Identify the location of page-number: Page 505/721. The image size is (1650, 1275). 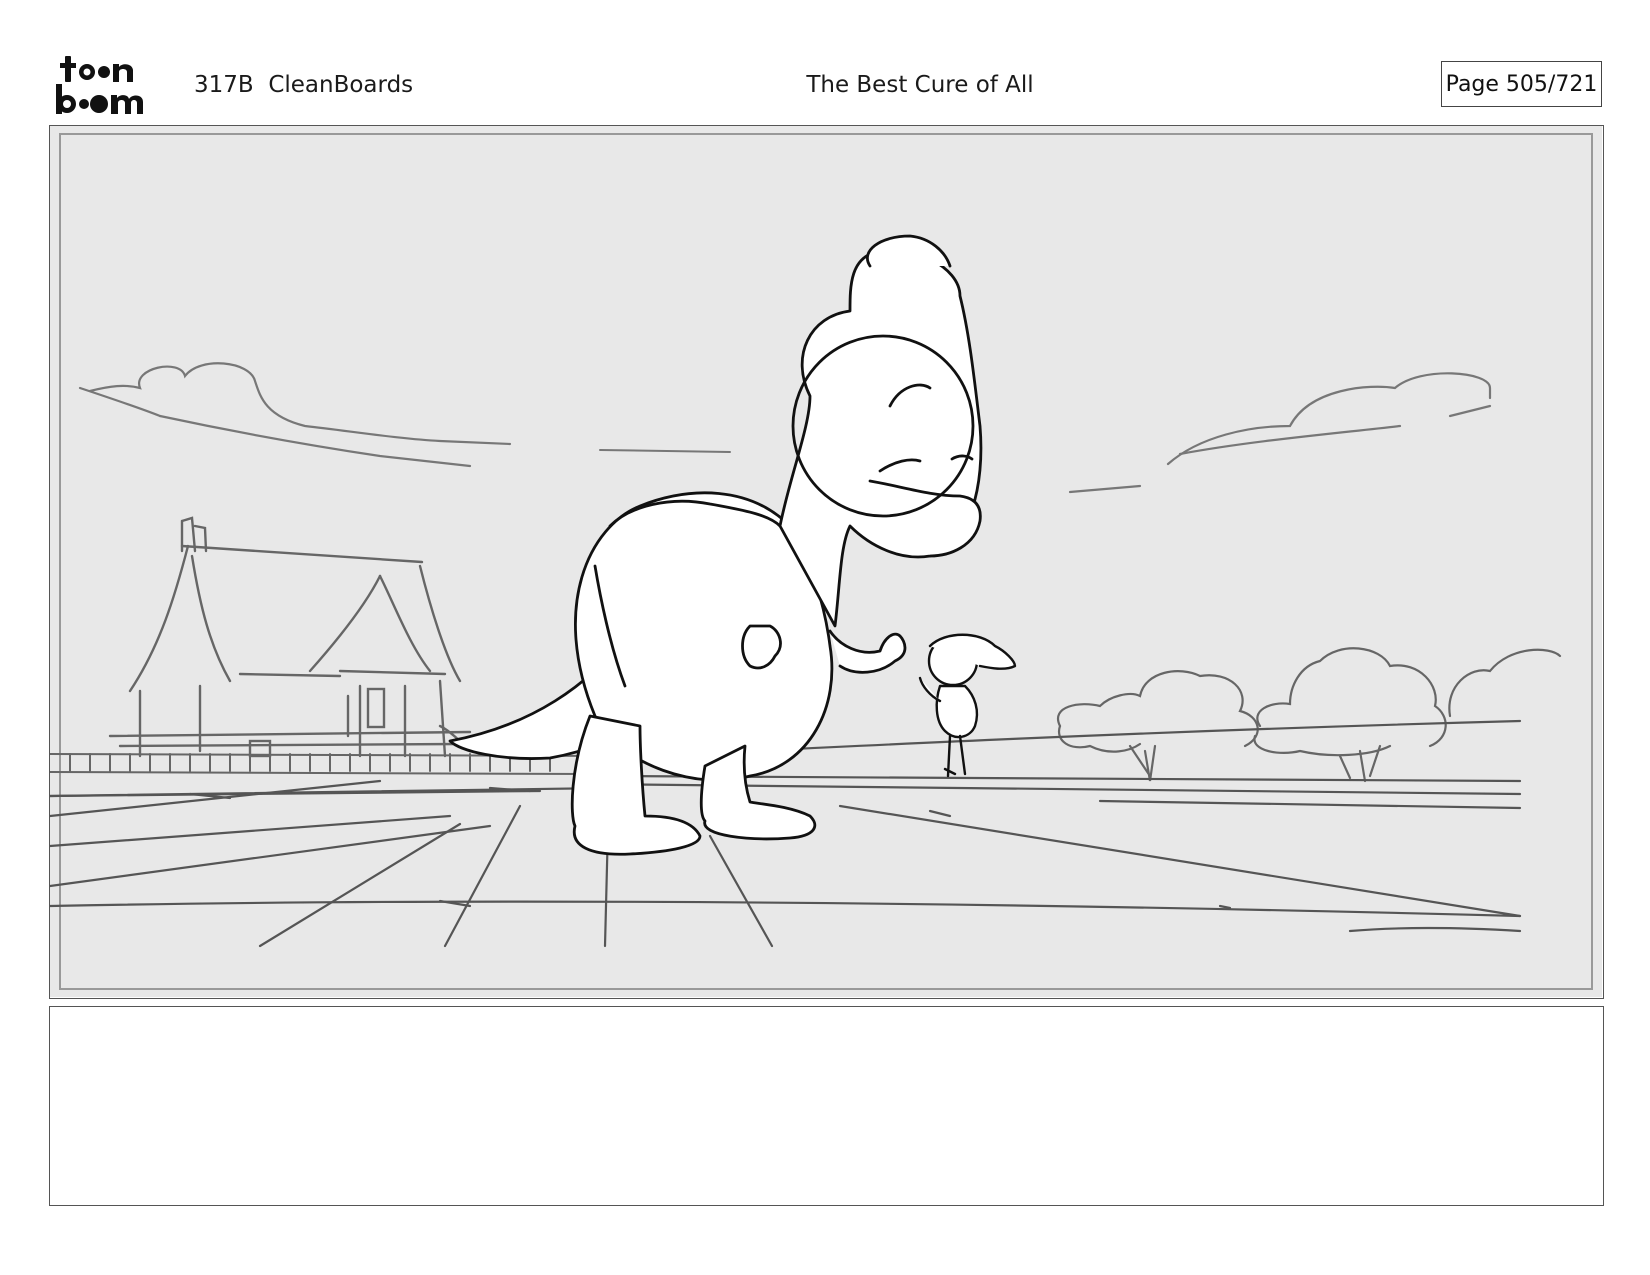
(1521, 84).